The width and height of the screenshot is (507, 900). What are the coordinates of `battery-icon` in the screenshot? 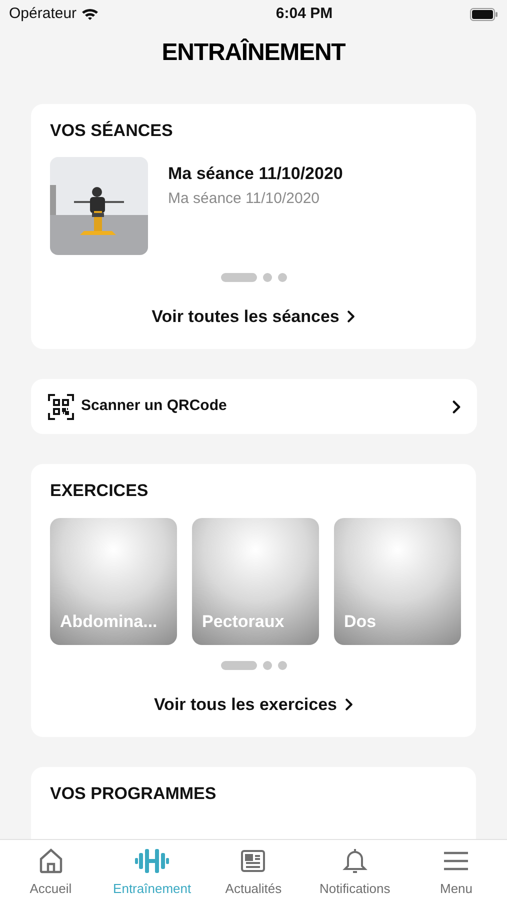 It's located at (484, 14).